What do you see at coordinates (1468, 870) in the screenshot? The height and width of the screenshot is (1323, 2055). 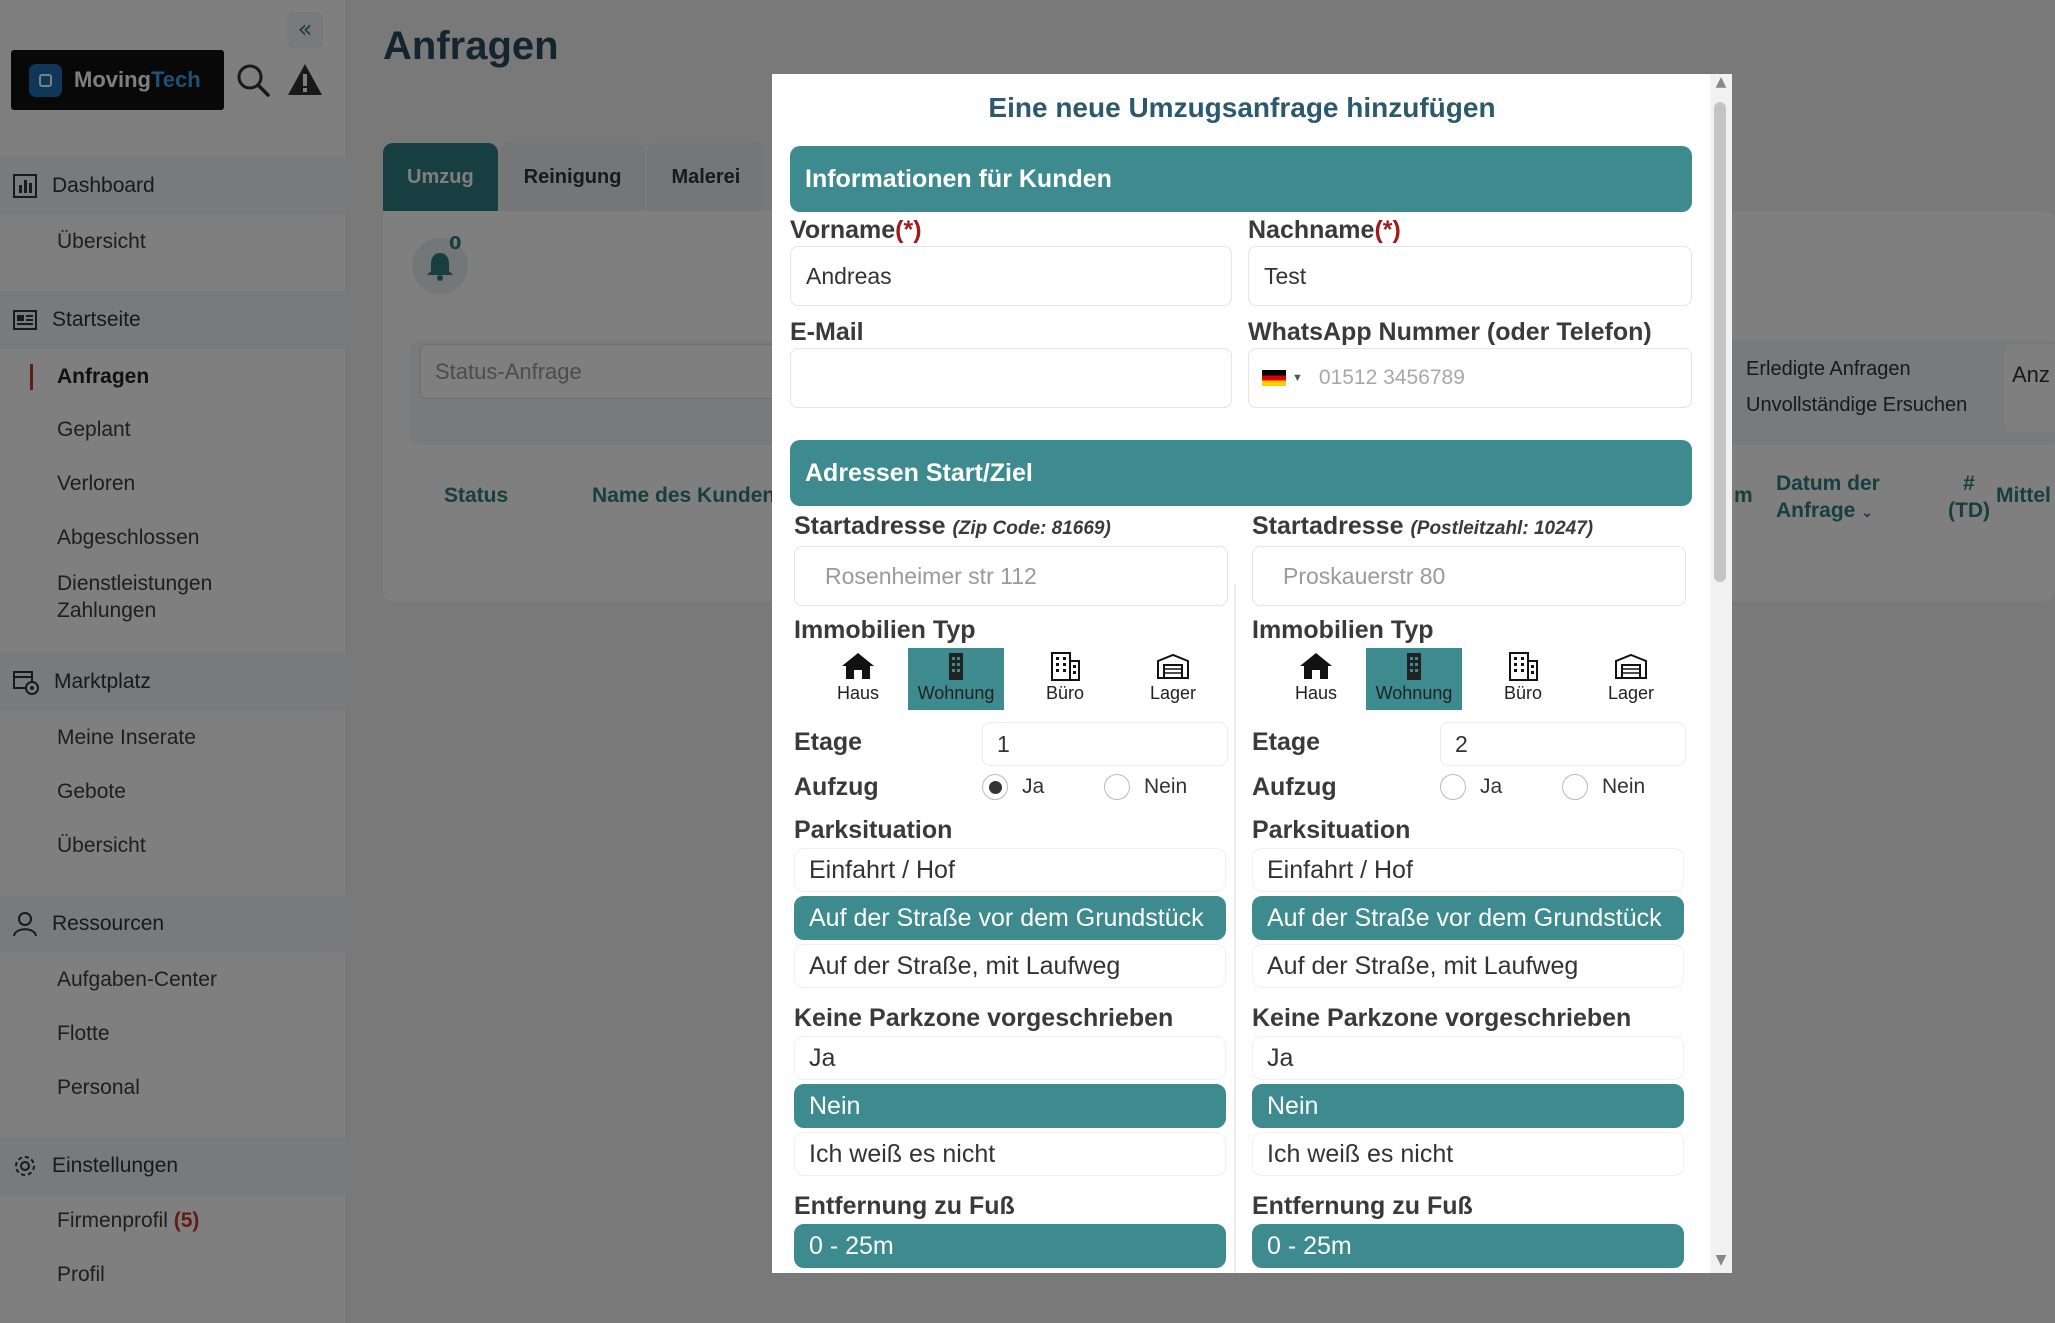 I see `dest-park-option-einfahrt: Einfahrt / Hof` at bounding box center [1468, 870].